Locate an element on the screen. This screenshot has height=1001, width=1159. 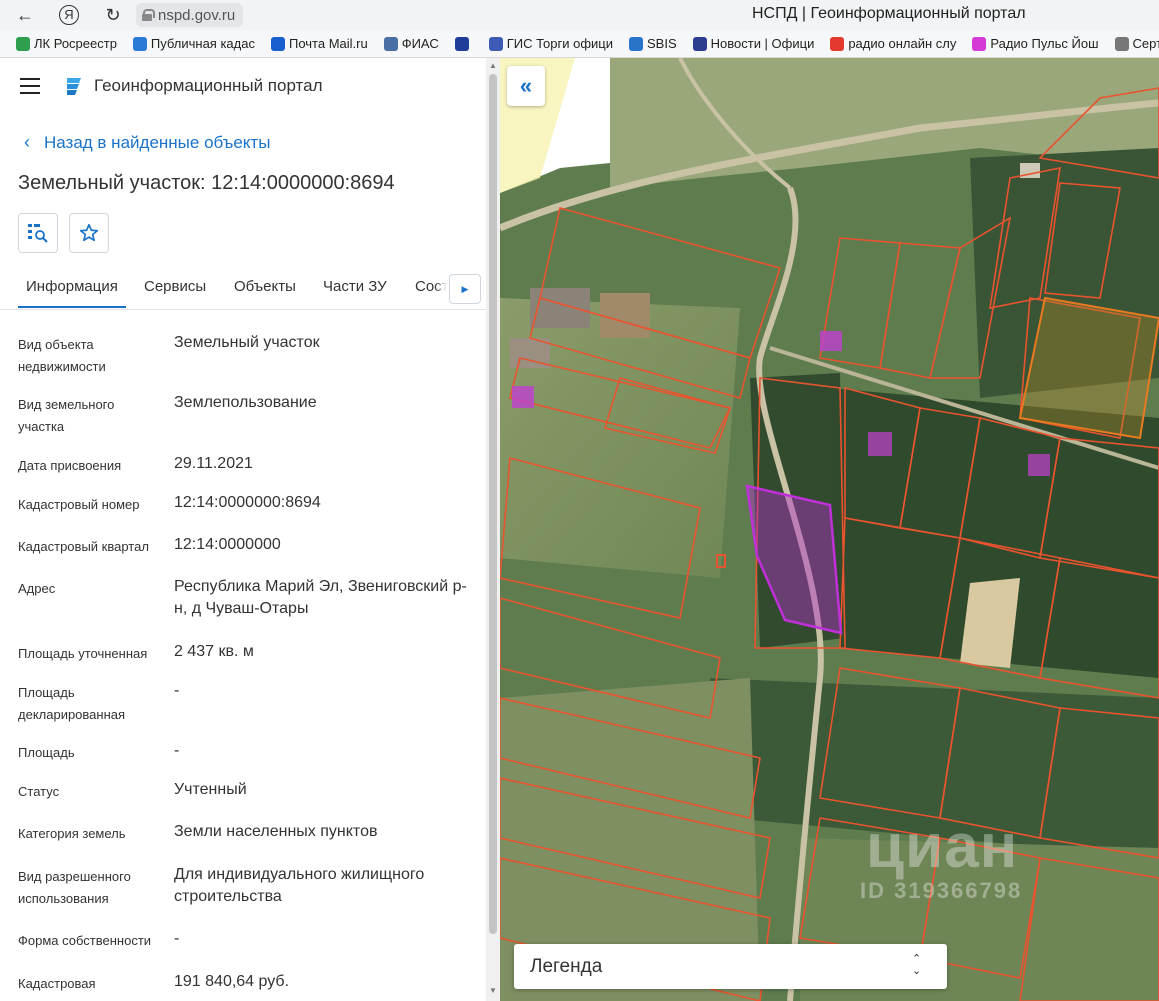
bookmark-item: SBIS is located at coordinates (651, 43).